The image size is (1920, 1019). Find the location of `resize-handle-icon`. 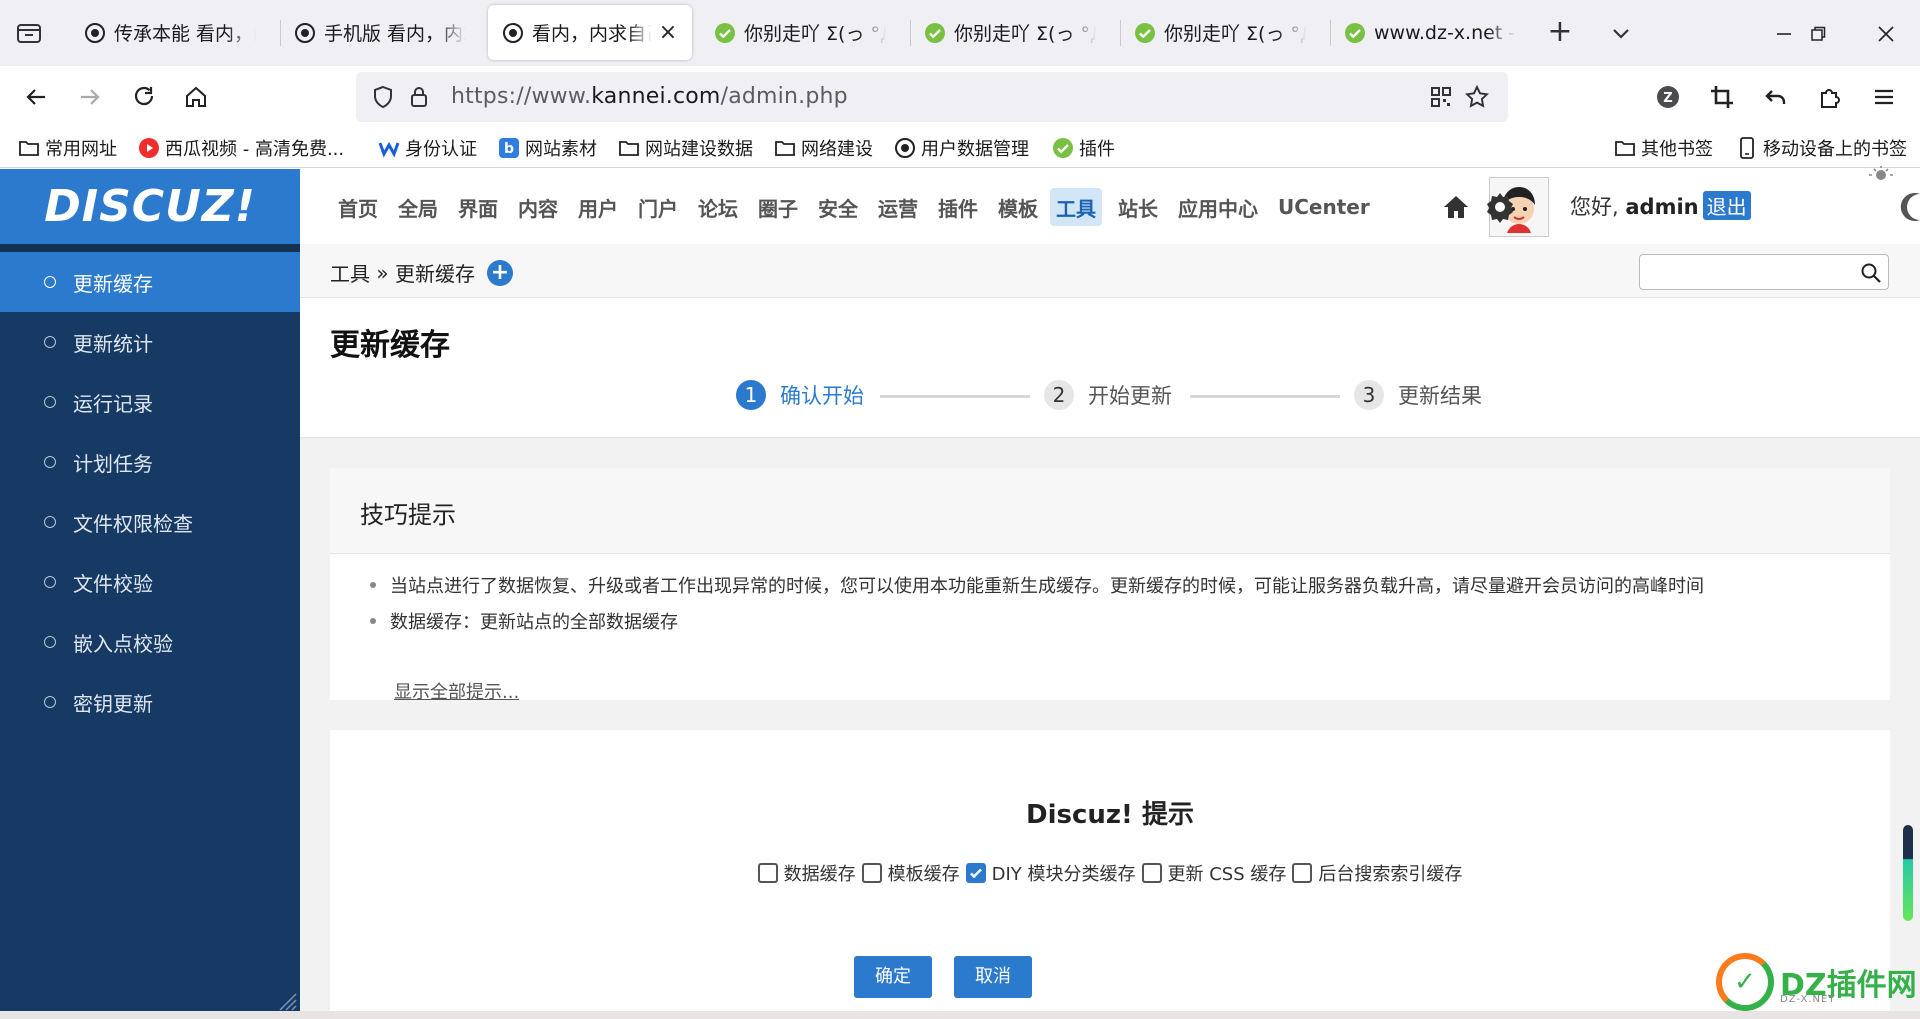

resize-handle-icon is located at coordinates (287, 1001).